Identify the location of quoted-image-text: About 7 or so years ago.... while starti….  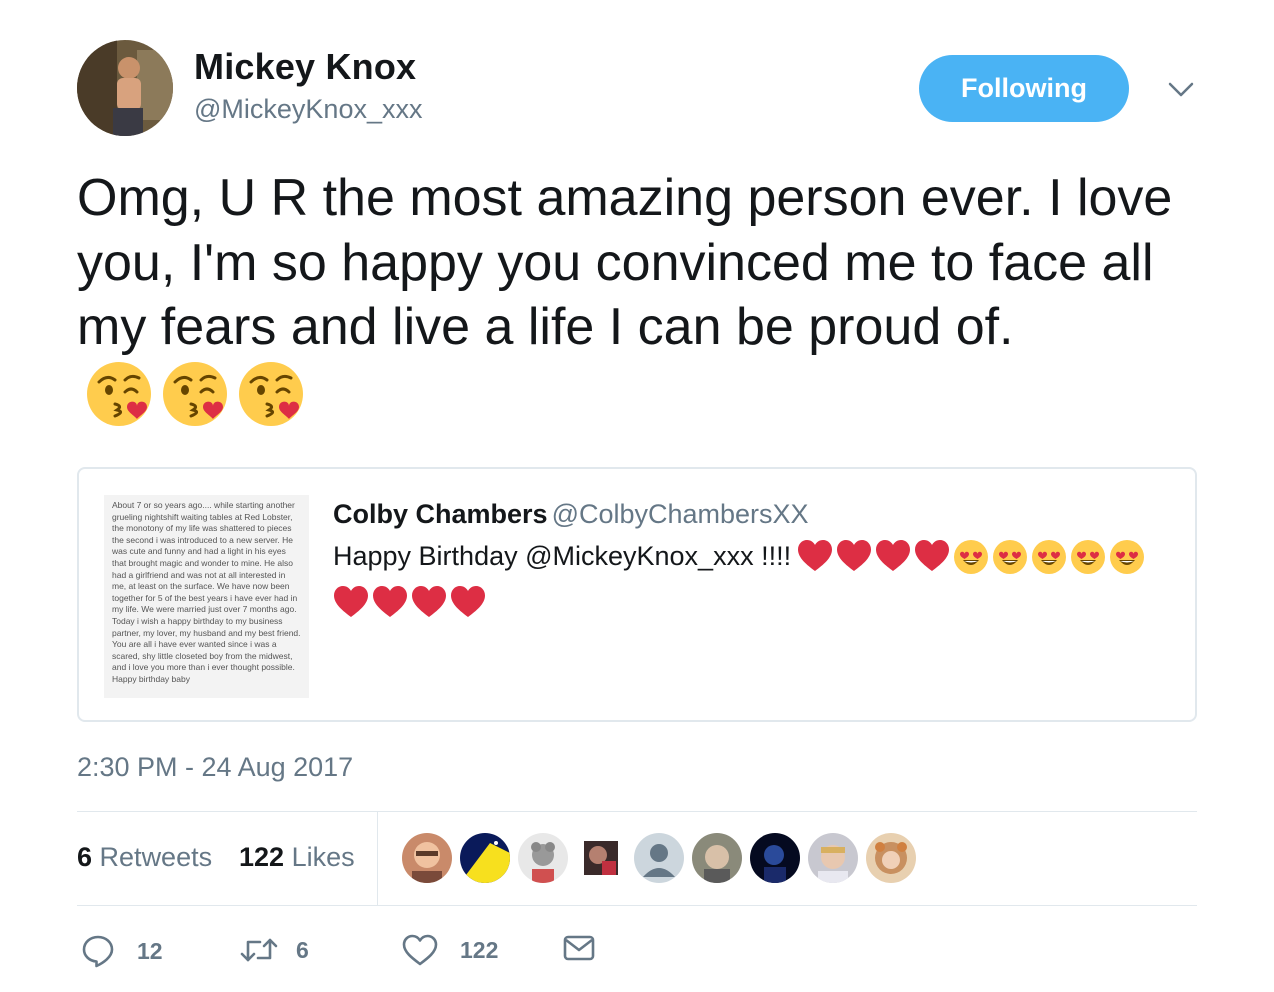
(206, 592).